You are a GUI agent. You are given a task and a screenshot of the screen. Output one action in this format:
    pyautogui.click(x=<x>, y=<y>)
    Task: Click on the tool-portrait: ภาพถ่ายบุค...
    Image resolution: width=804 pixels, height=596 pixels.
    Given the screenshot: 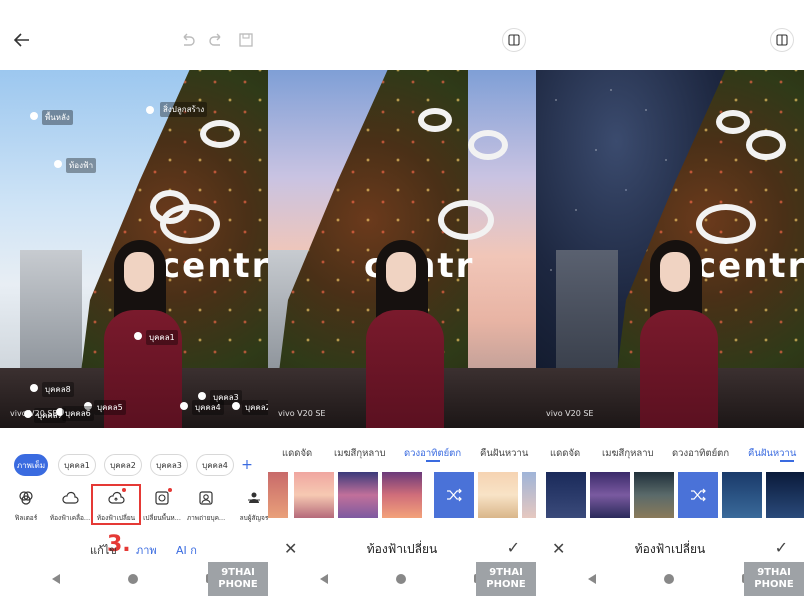 What is the action you would take?
    pyautogui.click(x=206, y=506)
    